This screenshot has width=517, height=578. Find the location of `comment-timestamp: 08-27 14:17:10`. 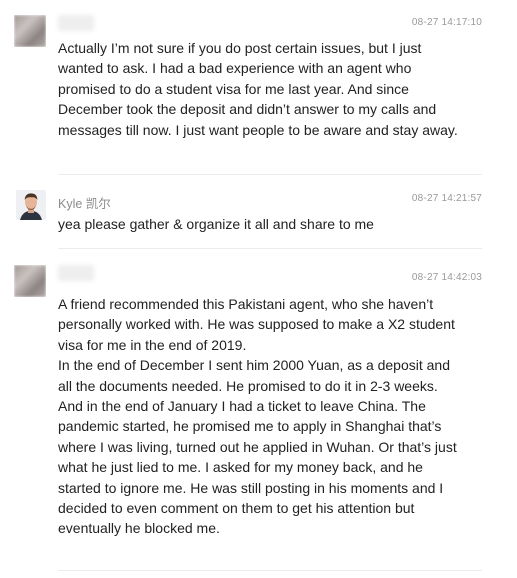

comment-timestamp: 08-27 14:17:10 is located at coordinates (446, 22).